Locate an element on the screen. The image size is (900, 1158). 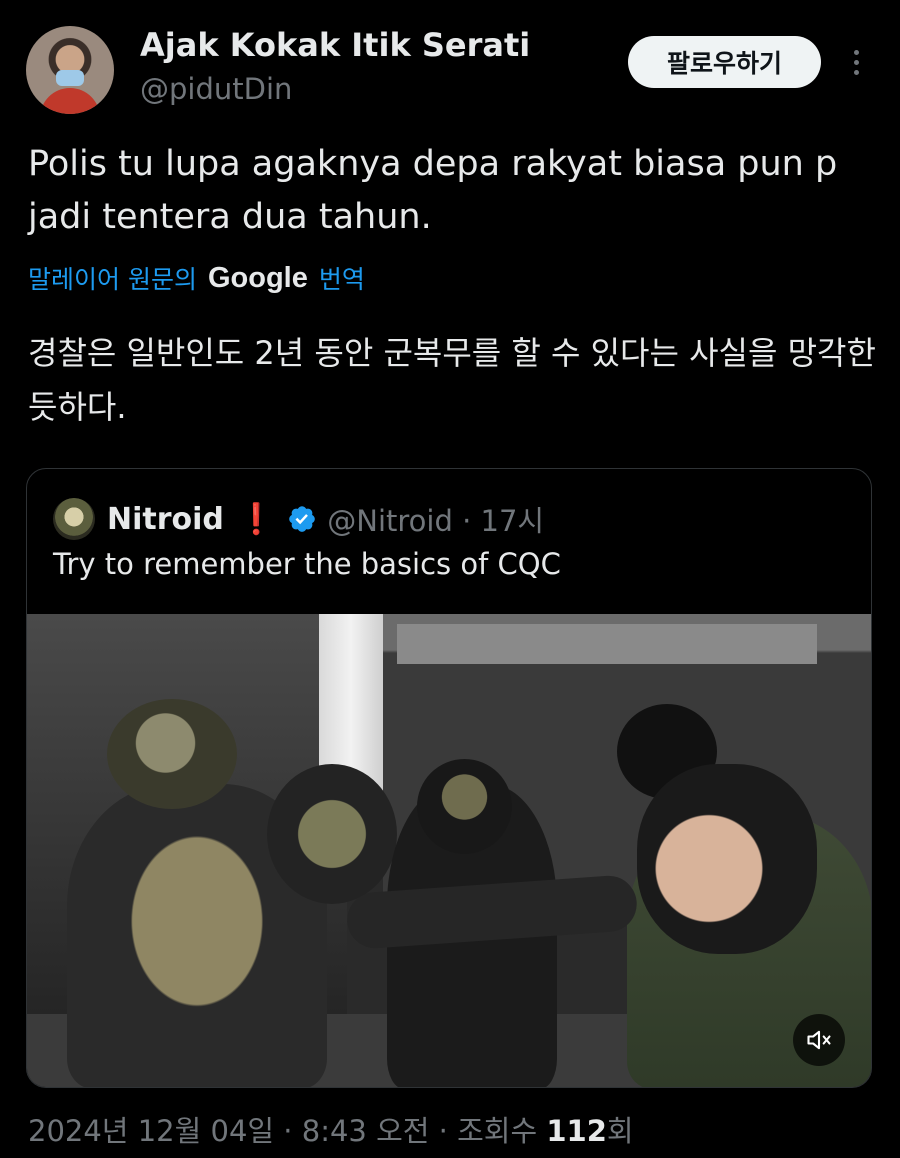
tweet-meta: 2024년 12월 04일 · 8:43 오전 · 조회수 112회 is located at coordinates (331, 1129).